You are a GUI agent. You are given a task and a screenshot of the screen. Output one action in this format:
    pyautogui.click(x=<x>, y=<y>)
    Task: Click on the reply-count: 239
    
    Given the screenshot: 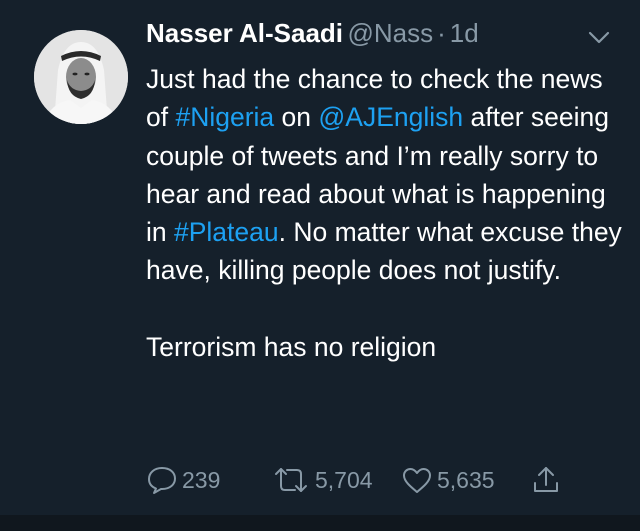 What is the action you would take?
    pyautogui.click(x=201, y=479)
    